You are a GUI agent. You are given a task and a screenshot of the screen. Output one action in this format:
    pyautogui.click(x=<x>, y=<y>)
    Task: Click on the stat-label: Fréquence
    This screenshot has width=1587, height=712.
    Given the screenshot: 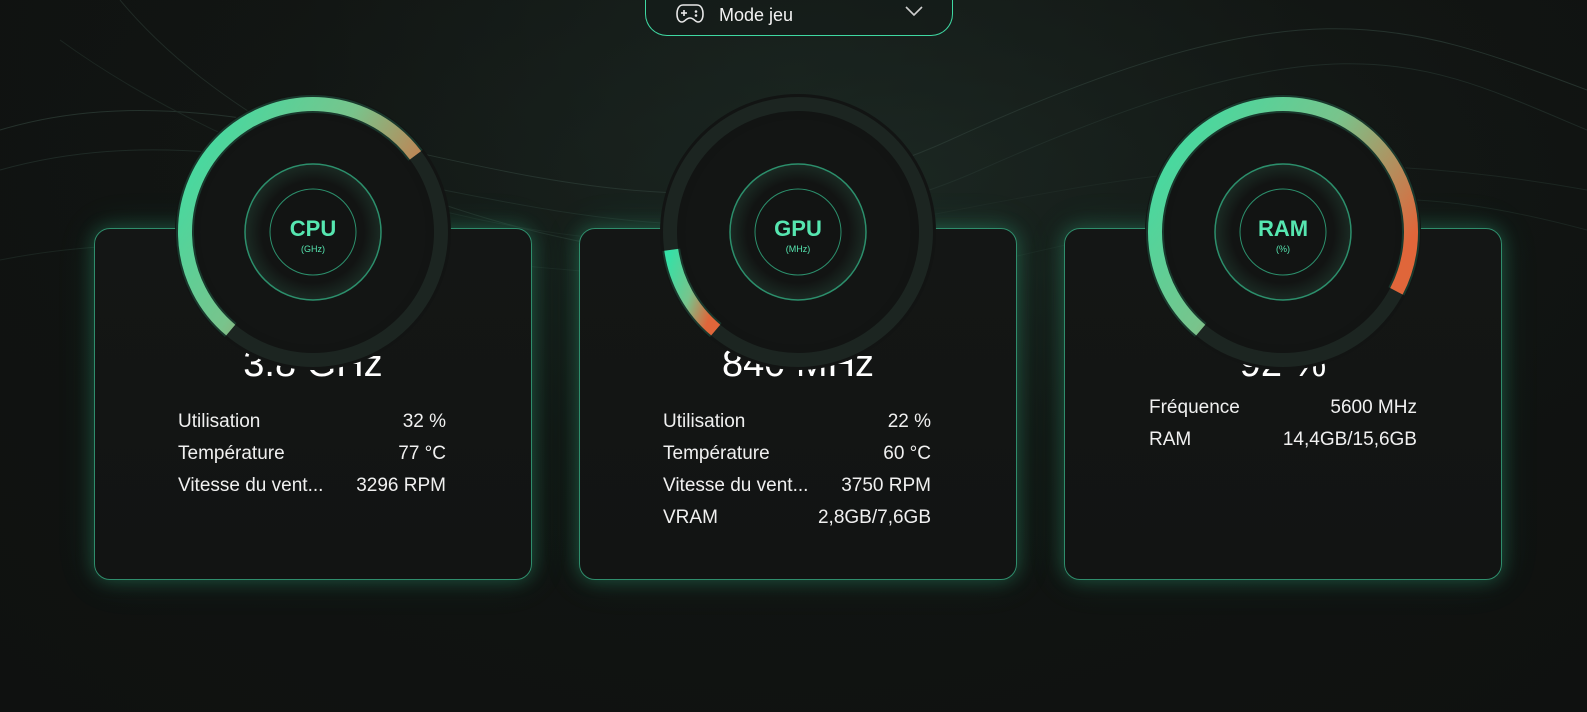 What is the action you would take?
    pyautogui.click(x=1194, y=407)
    